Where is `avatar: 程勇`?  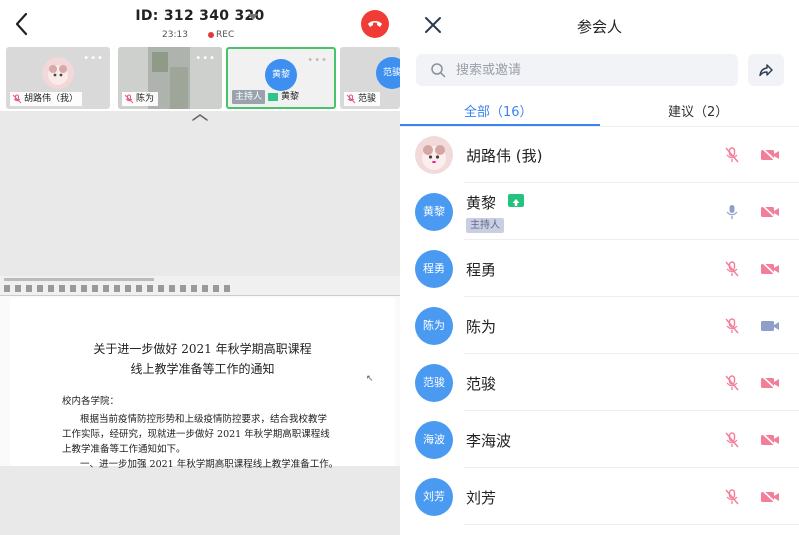
avatar: 程勇 is located at coordinates (434, 269).